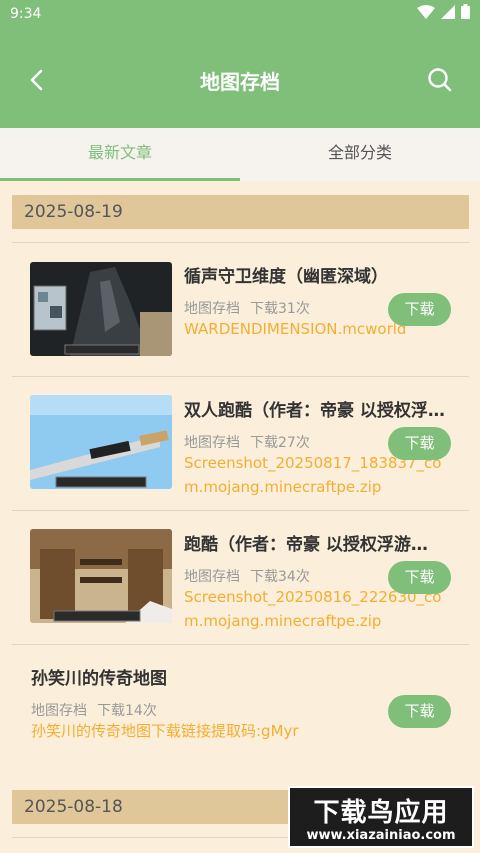 Image resolution: width=480 pixels, height=853 pixels. What do you see at coordinates (381, 835) in the screenshot?
I see `watermark-url: www.xiazainiao.com` at bounding box center [381, 835].